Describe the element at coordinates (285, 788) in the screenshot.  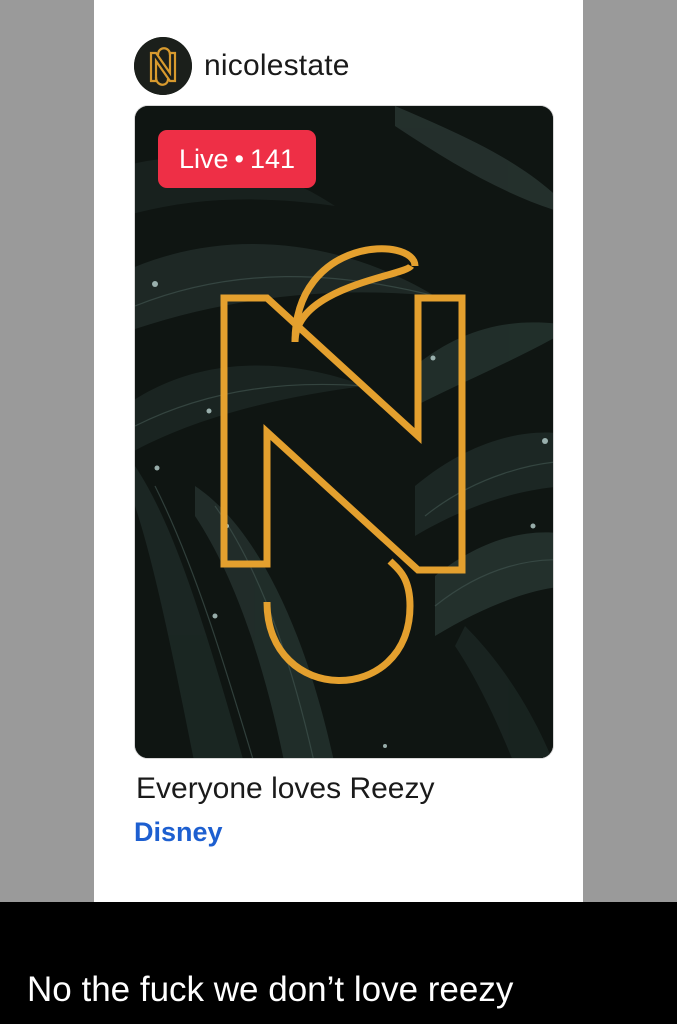
I see `post-caption: Everyone loves Reezy` at that location.